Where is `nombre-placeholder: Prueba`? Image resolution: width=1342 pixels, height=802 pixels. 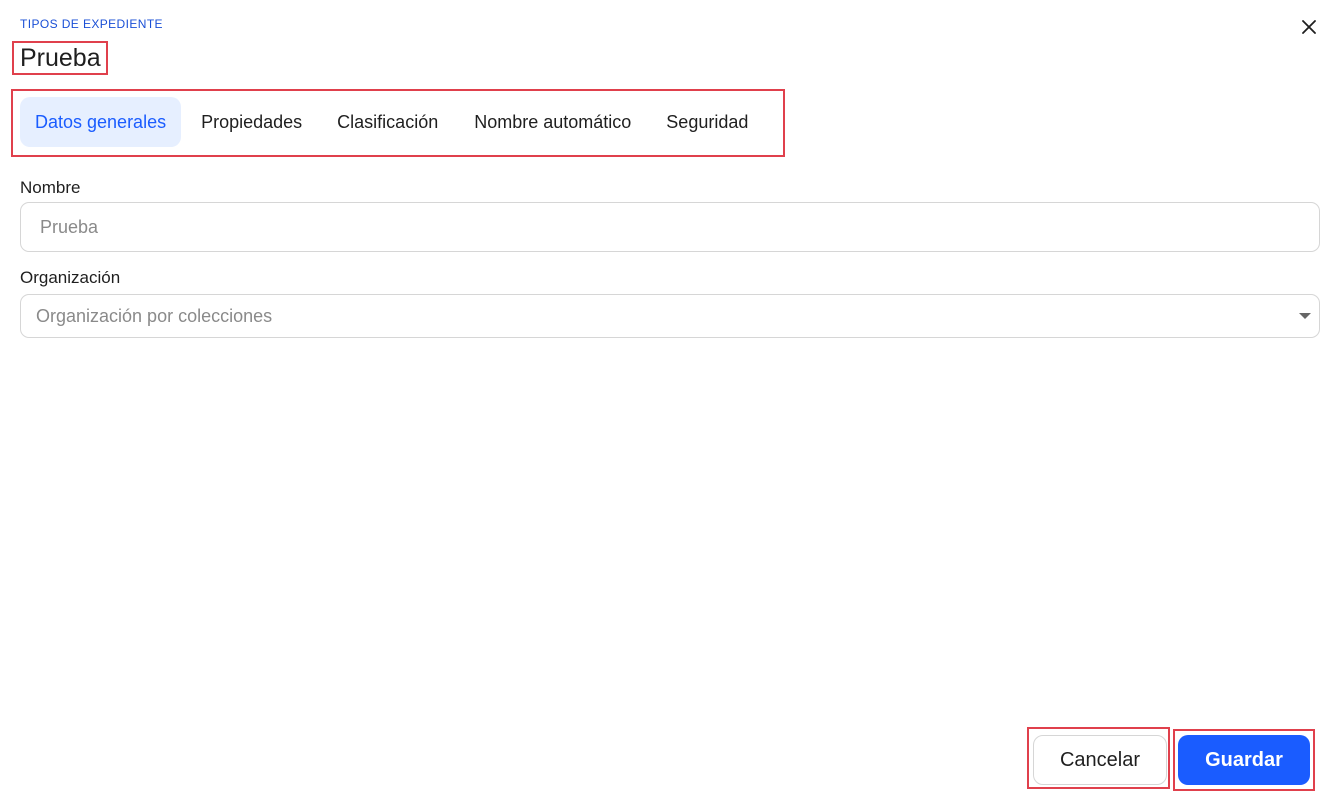 nombre-placeholder: Prueba is located at coordinates (69, 226).